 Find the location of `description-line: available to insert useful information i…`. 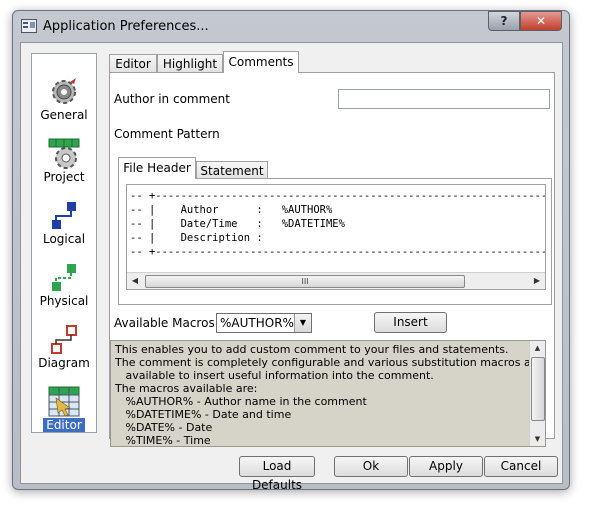

description-line: available to insert useful information i… is located at coordinates (274, 375).